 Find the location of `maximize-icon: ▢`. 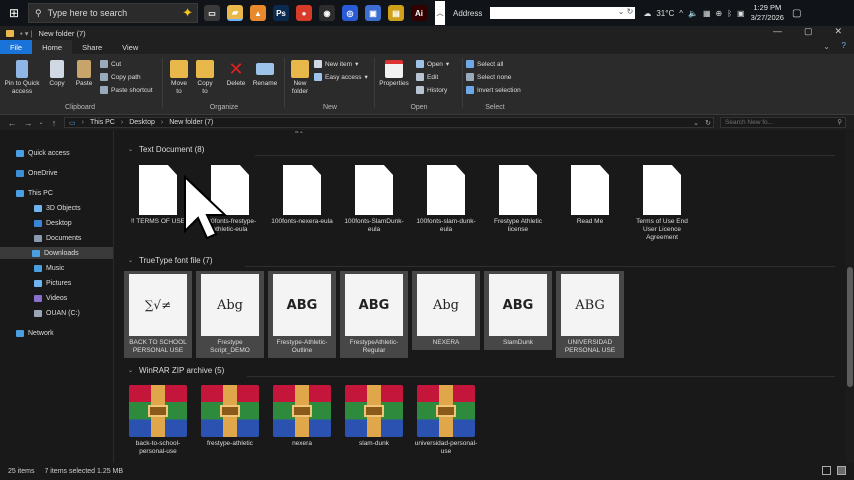

maximize-icon: ▢ is located at coordinates (808, 31).